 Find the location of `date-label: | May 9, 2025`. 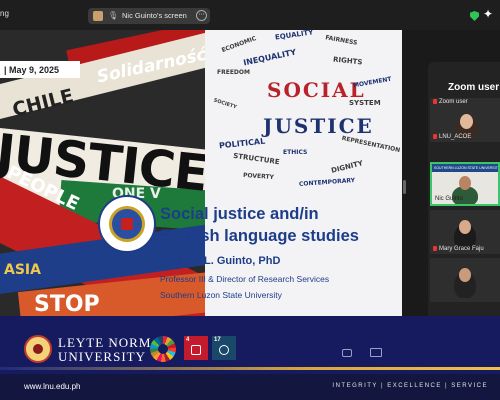

date-label: | May 9, 2025 is located at coordinates (40, 69).